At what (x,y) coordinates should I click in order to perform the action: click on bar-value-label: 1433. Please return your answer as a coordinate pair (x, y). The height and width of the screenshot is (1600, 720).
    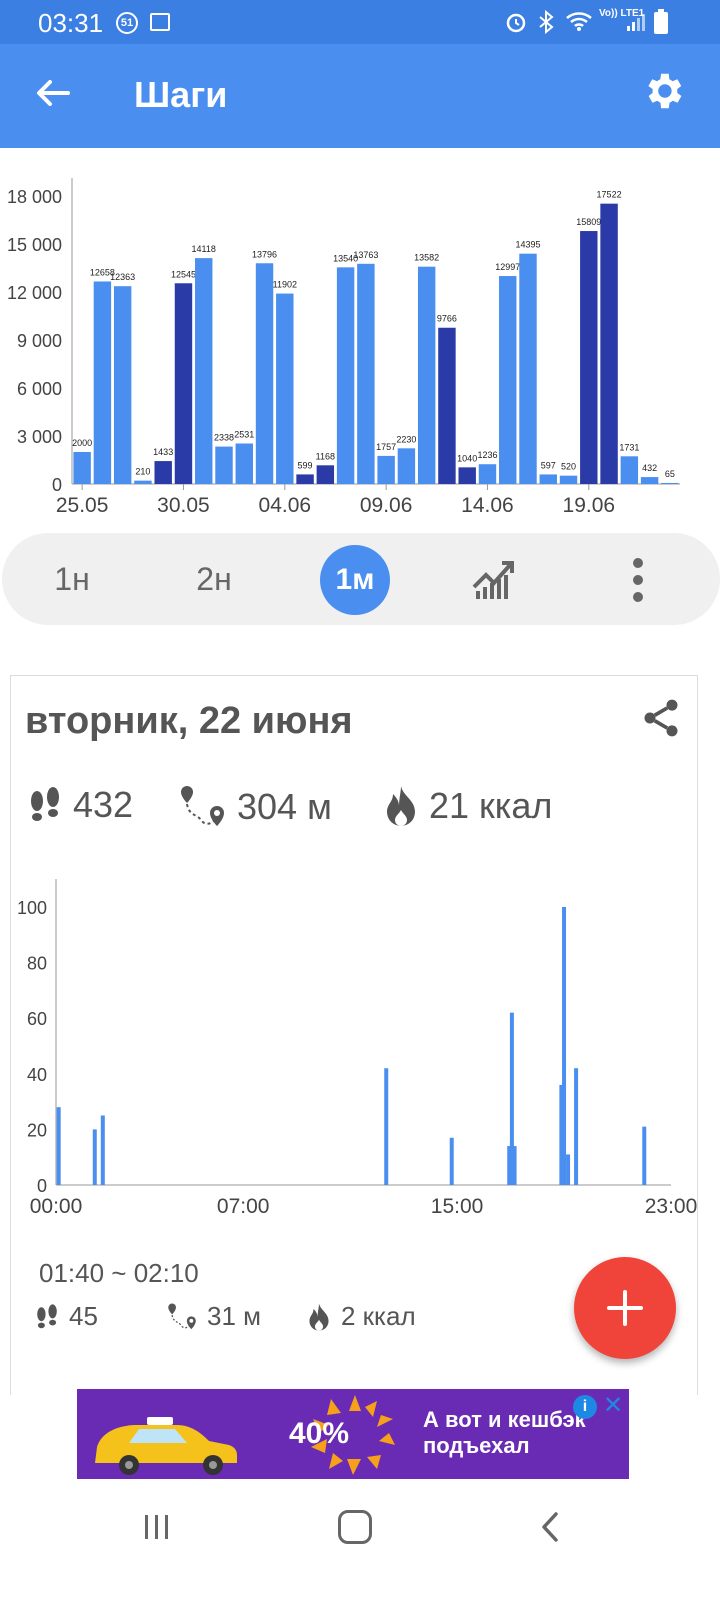
    Looking at the image, I should click on (163, 452).